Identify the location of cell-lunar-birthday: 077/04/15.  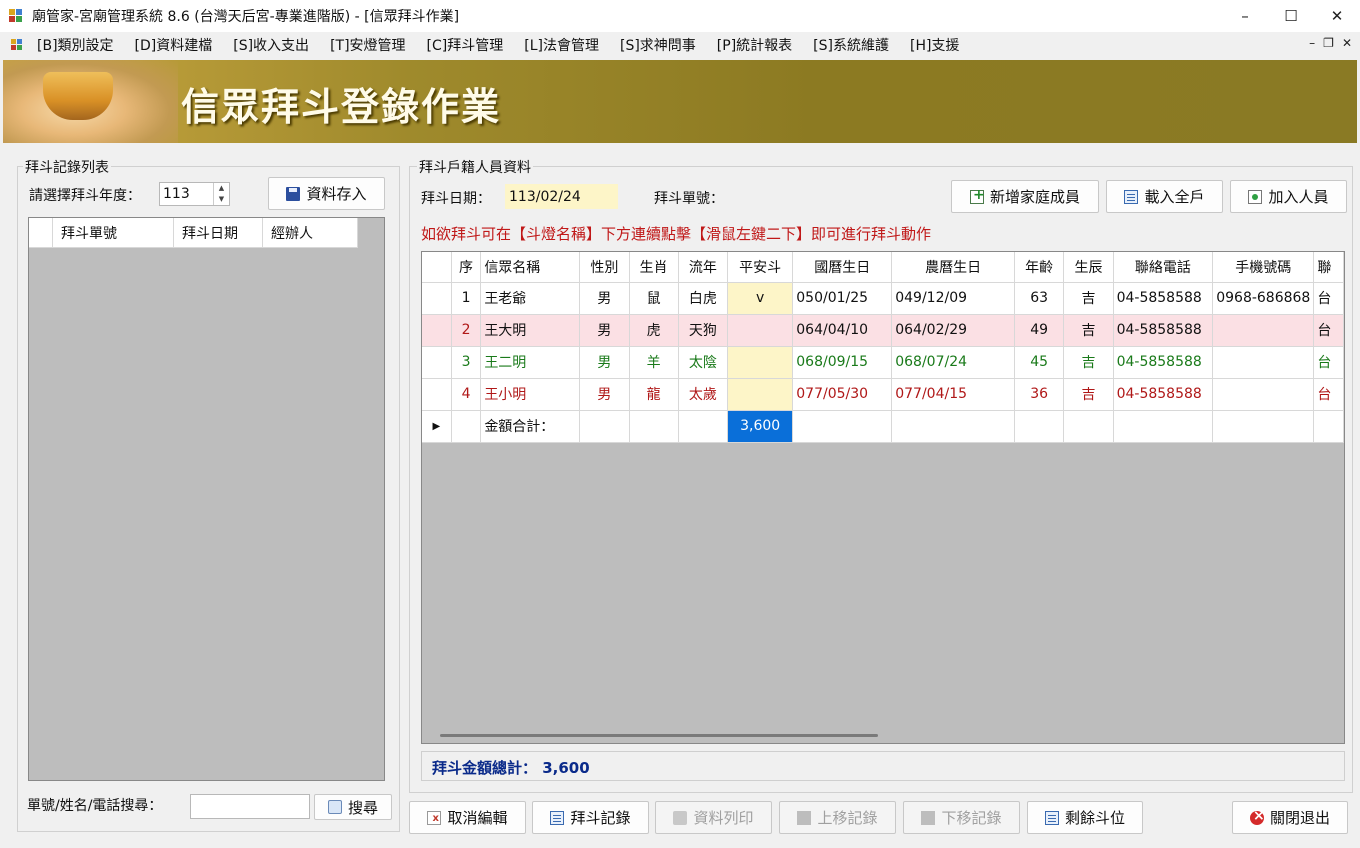
(953, 394).